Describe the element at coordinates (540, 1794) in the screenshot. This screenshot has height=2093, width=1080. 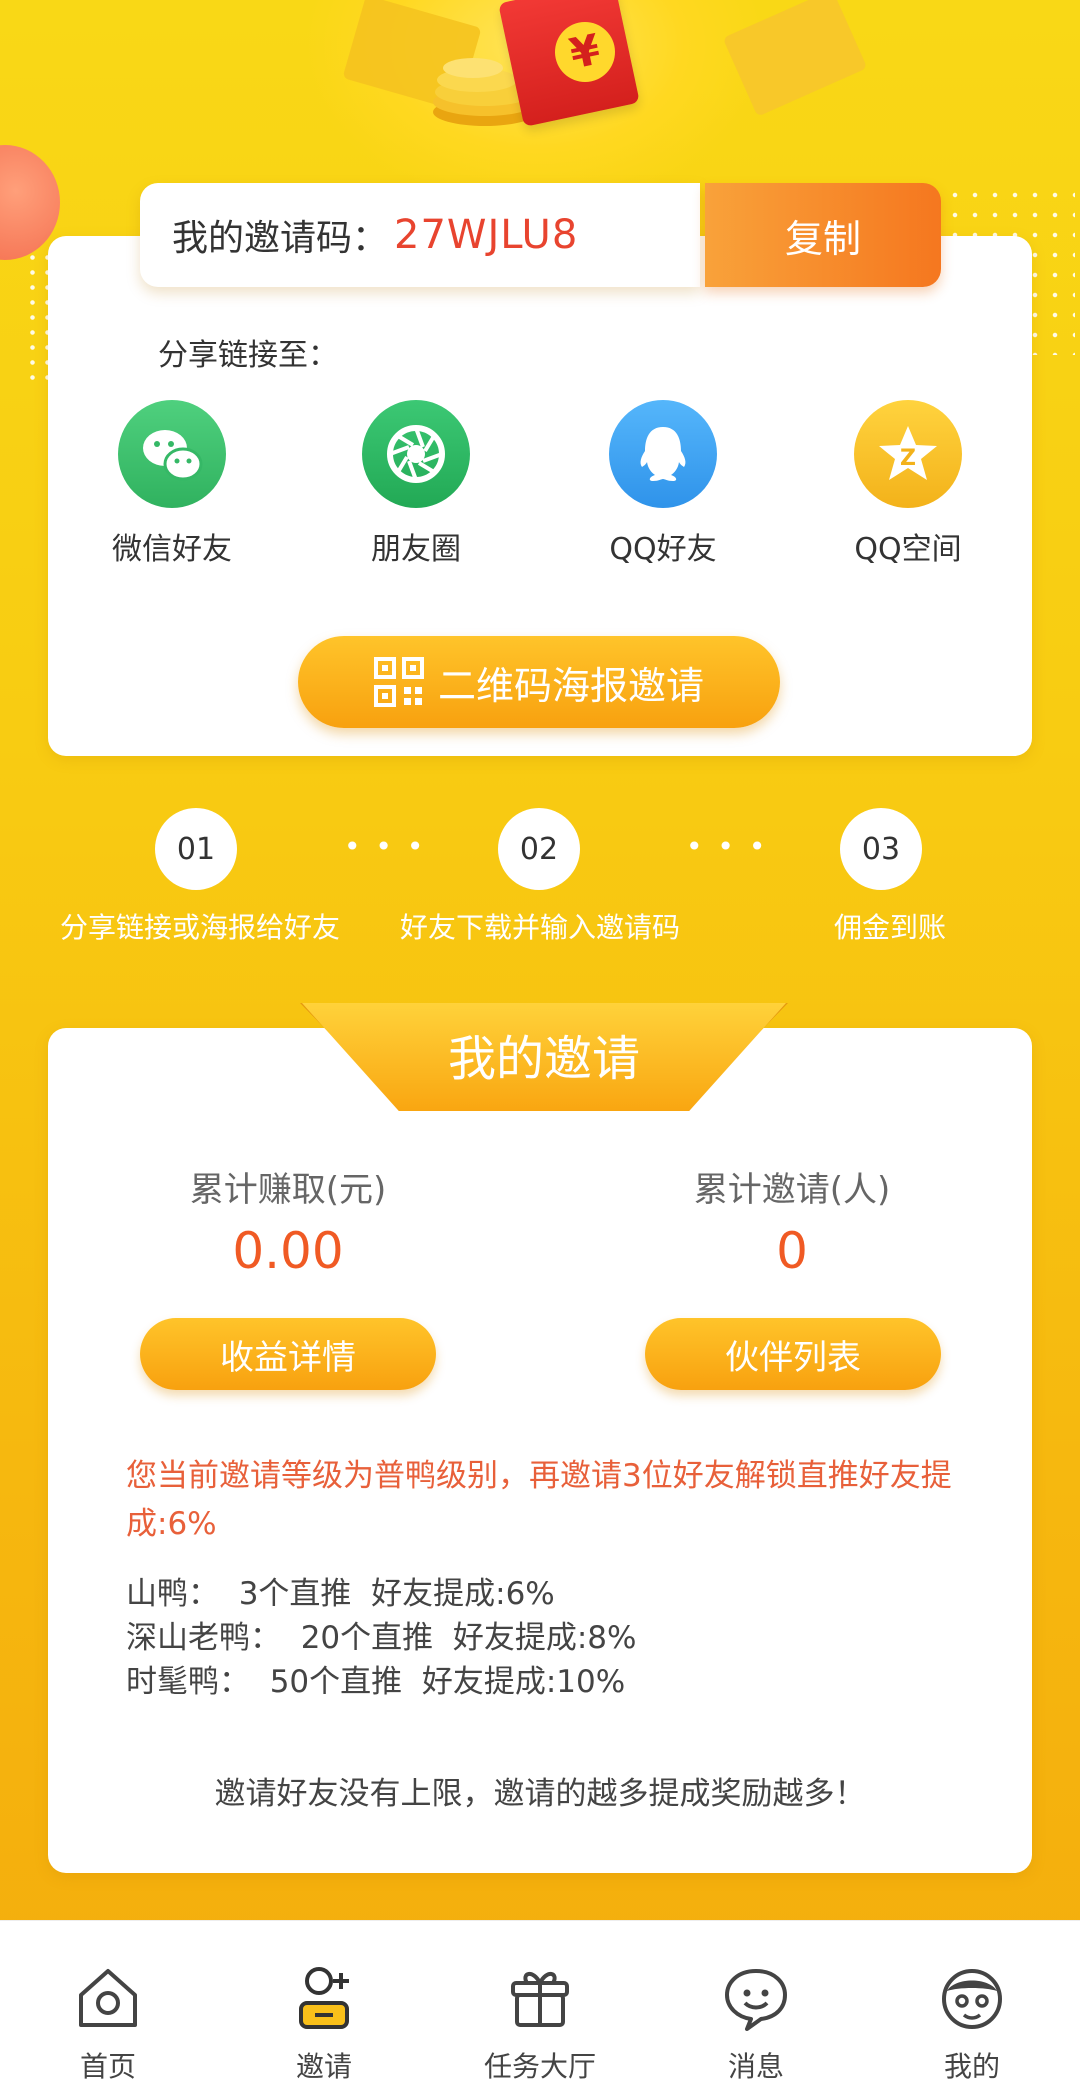
I see `invite-footer-note: 邀请好友没有上限，邀请的越多提成奖励越多！` at that location.